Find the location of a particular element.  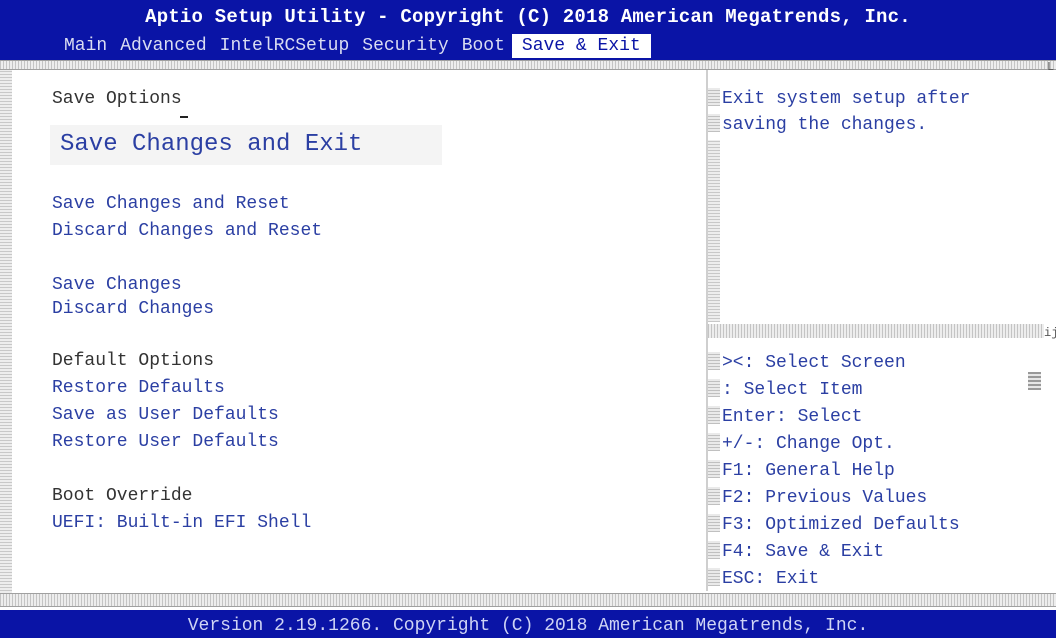

key-general-help: F1: General Help is located at coordinates (808, 471).